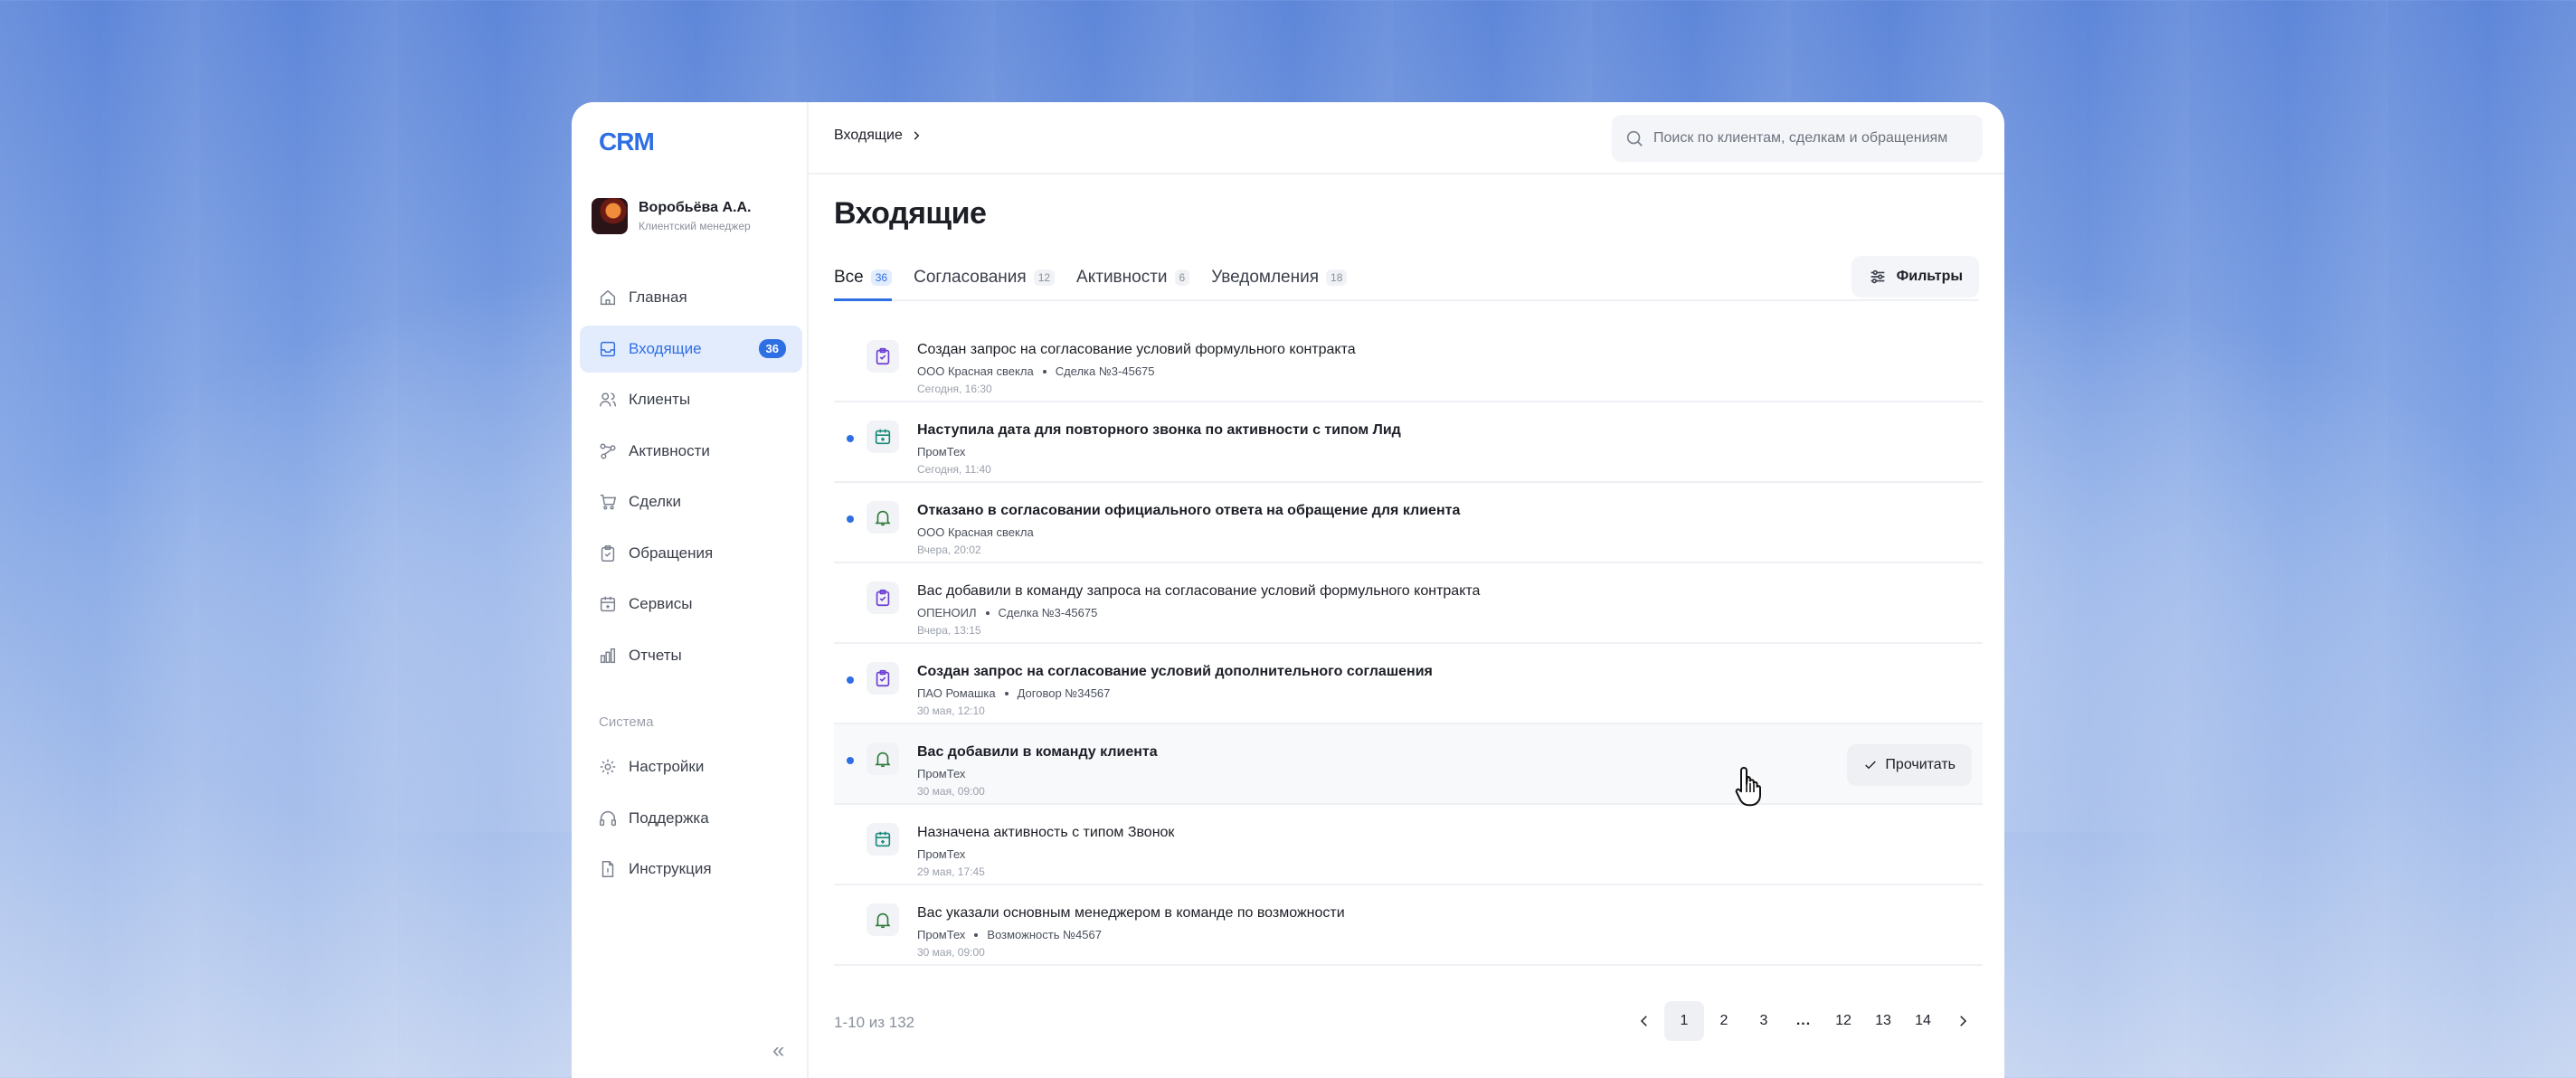 Image resolution: width=2576 pixels, height=1078 pixels. Describe the element at coordinates (1764, 1021) in the screenshot. I see `page-button: 3` at that location.